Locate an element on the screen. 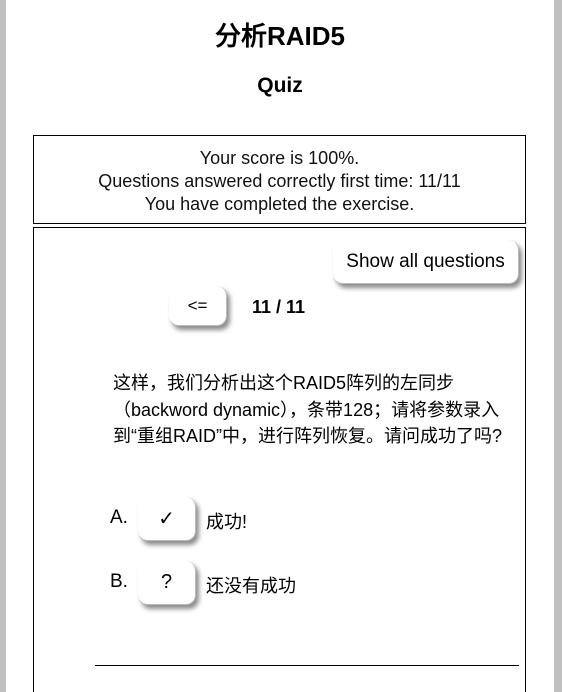 The width and height of the screenshot is (562, 692). score-percentage: Your score is 100%. is located at coordinates (279, 158).